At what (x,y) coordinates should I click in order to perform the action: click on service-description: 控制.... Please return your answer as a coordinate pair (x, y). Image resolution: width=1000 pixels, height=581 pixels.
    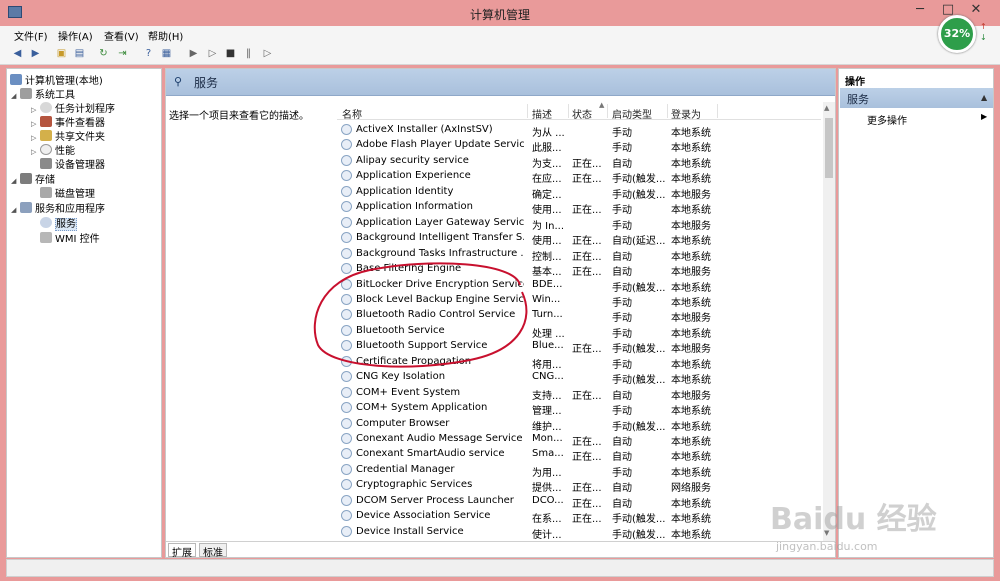
    Looking at the image, I should click on (547, 257).